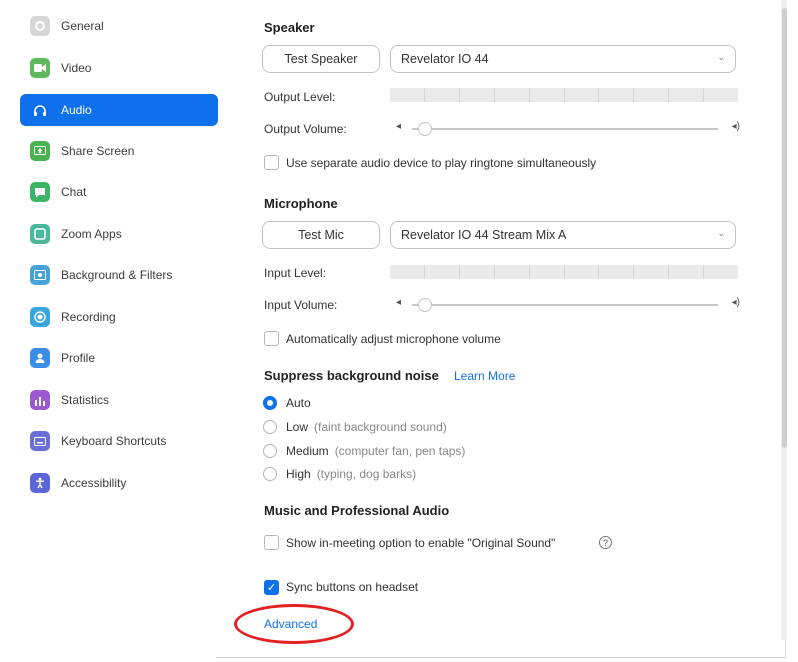 The height and width of the screenshot is (662, 798). I want to click on sidebar-item-label: Statistics, so click(85, 400).